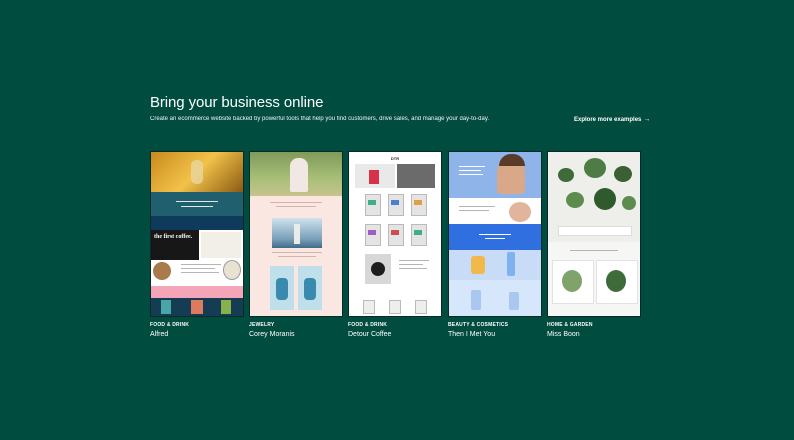  Describe the element at coordinates (594, 334) in the screenshot. I see `card-store-name: Miss Boon` at that location.